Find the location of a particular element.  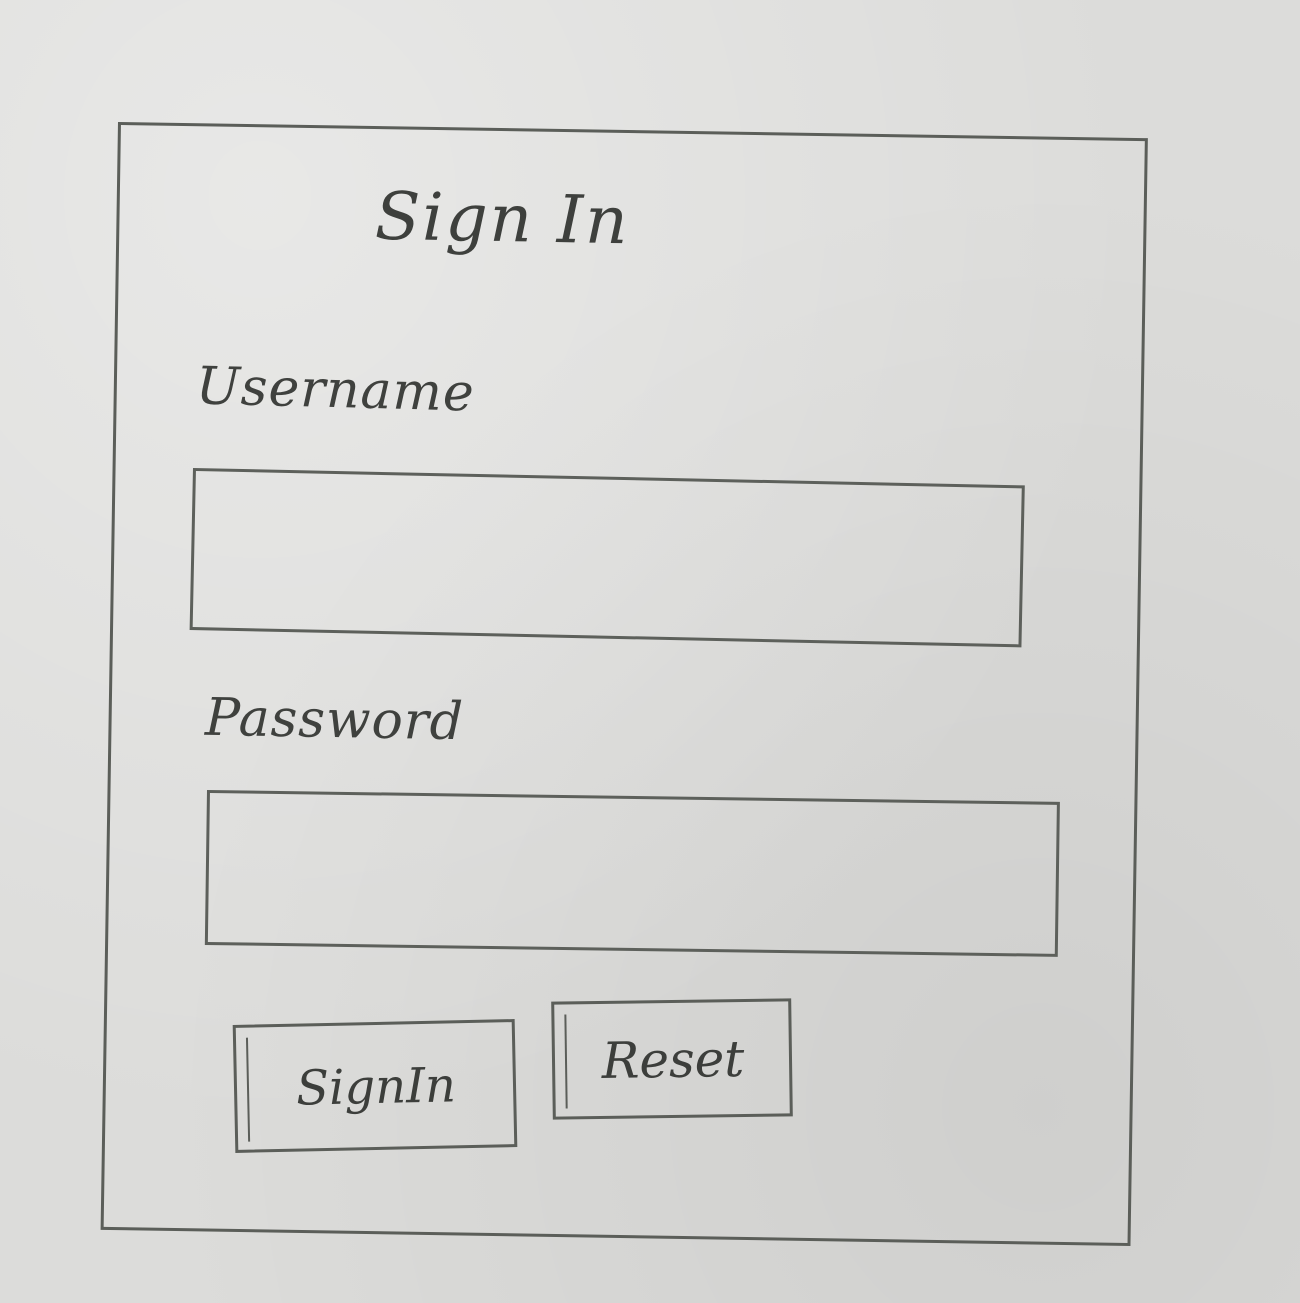

sign-in-button: SignIn is located at coordinates (375, 1086).